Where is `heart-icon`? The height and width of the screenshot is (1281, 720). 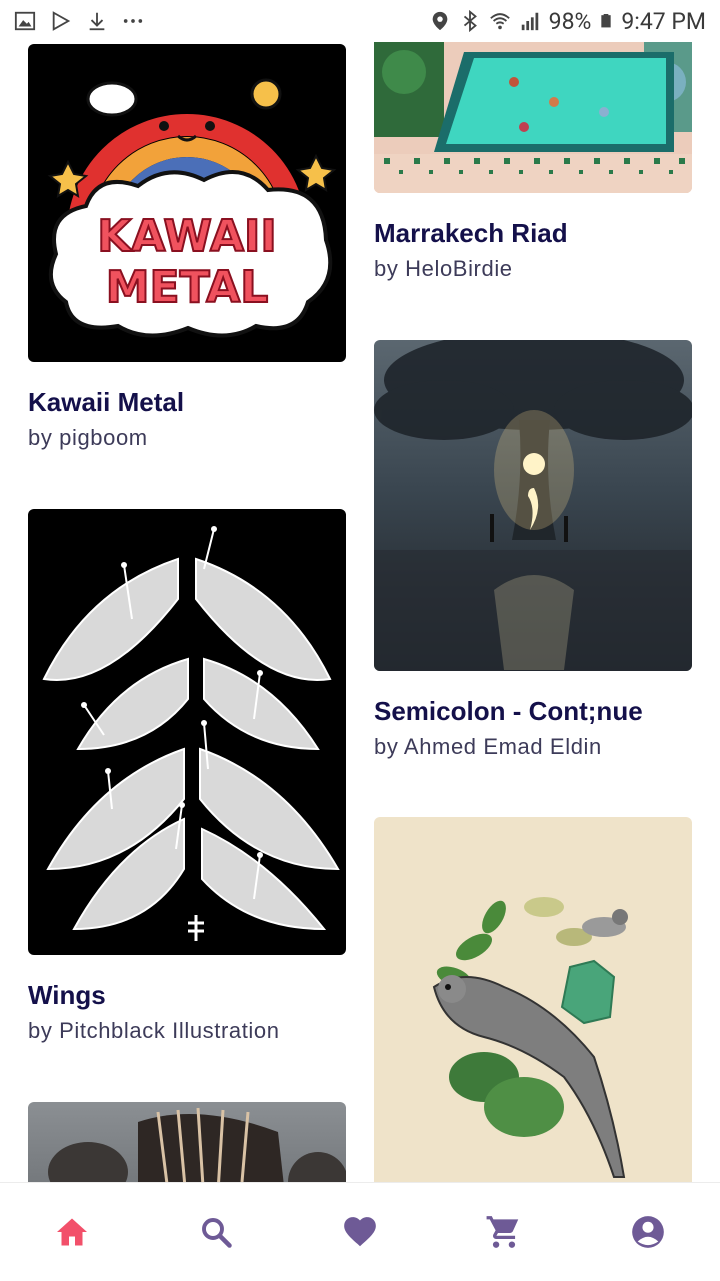 heart-icon is located at coordinates (360, 1232).